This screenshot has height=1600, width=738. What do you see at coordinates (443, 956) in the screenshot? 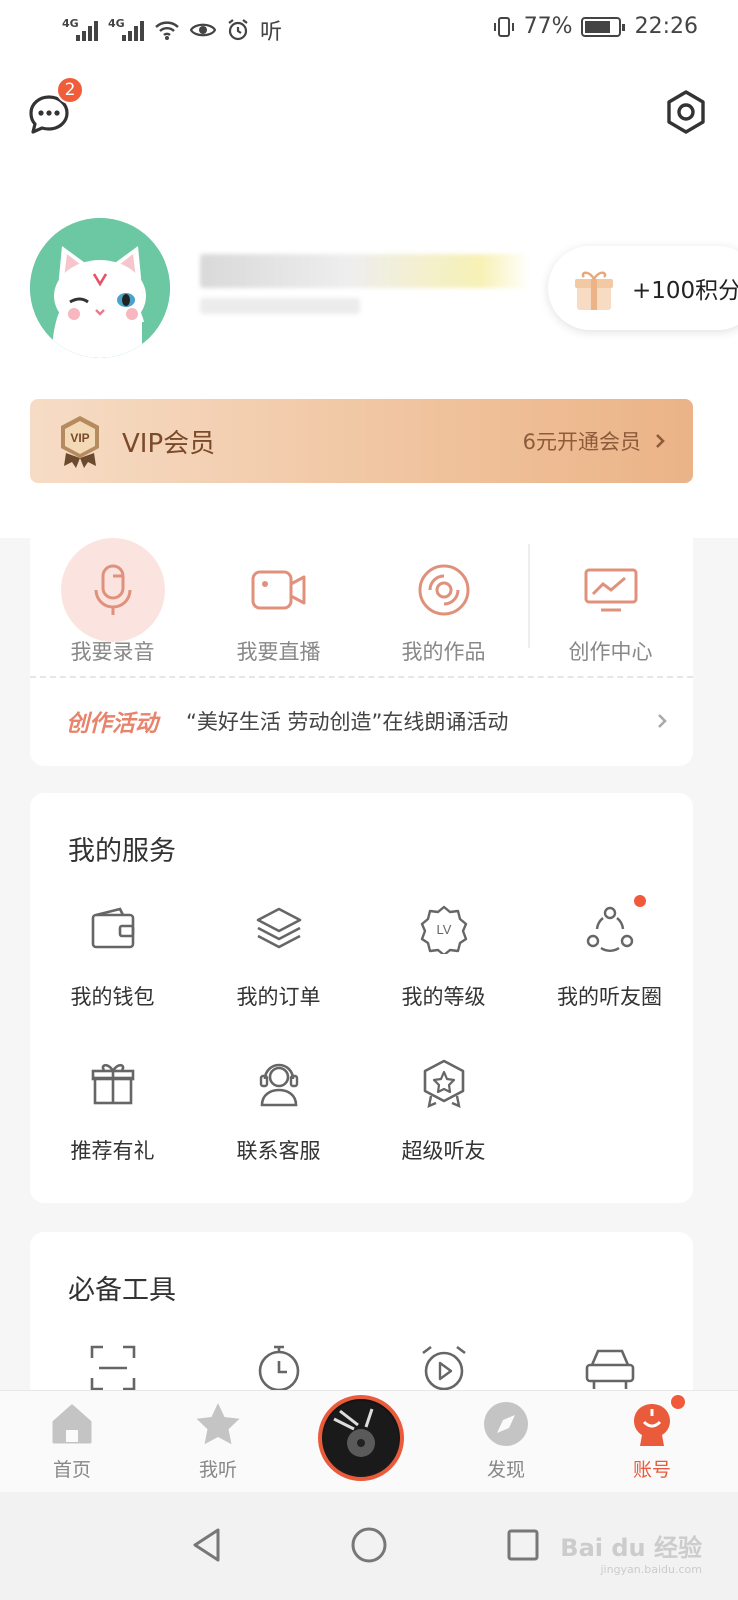
I see `level-button: LV 我的等级` at bounding box center [443, 956].